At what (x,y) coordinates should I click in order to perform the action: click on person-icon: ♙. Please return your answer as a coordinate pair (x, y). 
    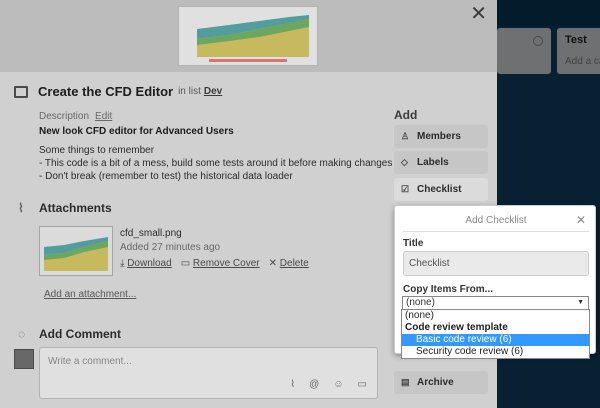
    Looking at the image, I should click on (405, 136).